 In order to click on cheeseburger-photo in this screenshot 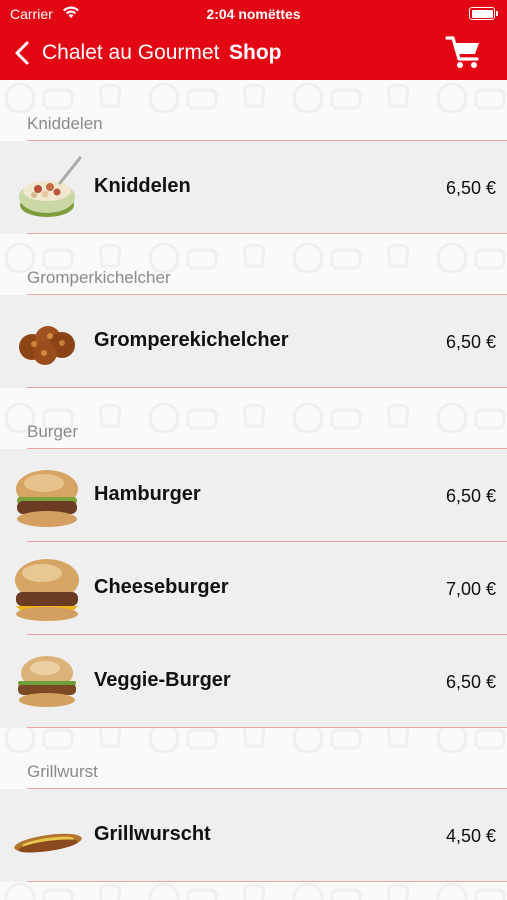, I will do `click(47, 590)`.